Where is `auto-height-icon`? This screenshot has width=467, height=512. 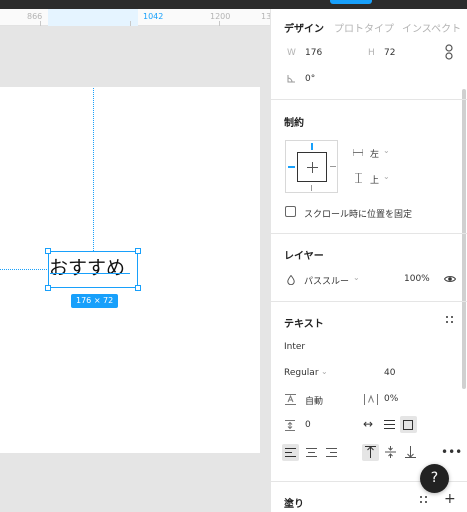
auto-height-icon is located at coordinates (389, 424).